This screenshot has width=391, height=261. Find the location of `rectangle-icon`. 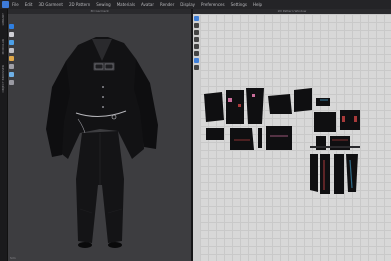

rectangle-icon is located at coordinates (196, 39).